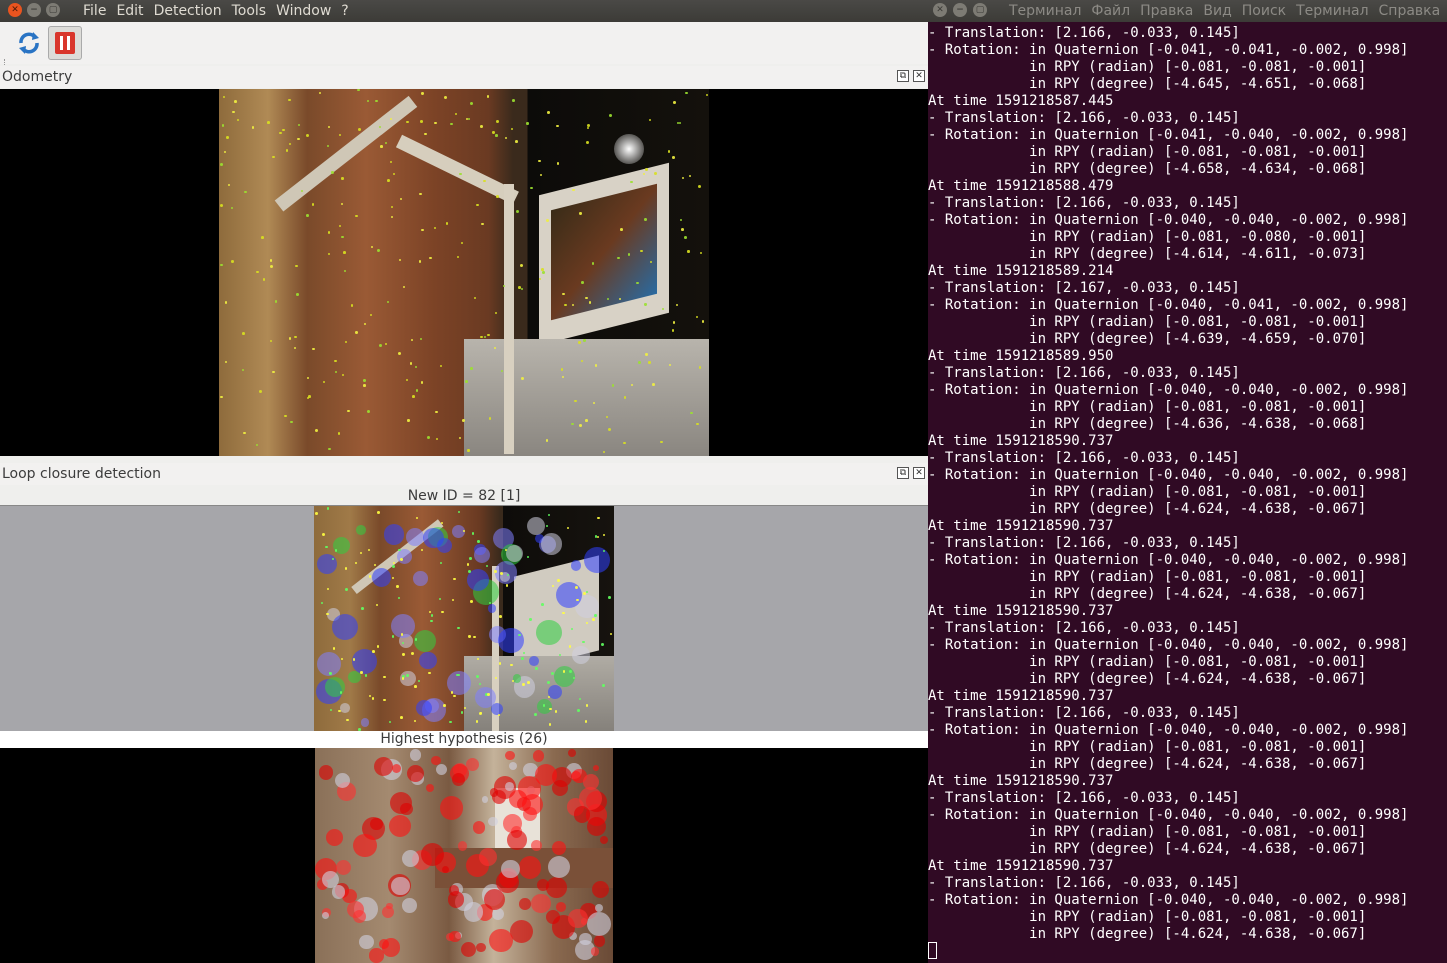  What do you see at coordinates (344, 11) in the screenshot?
I see `menu-help: ?` at bounding box center [344, 11].